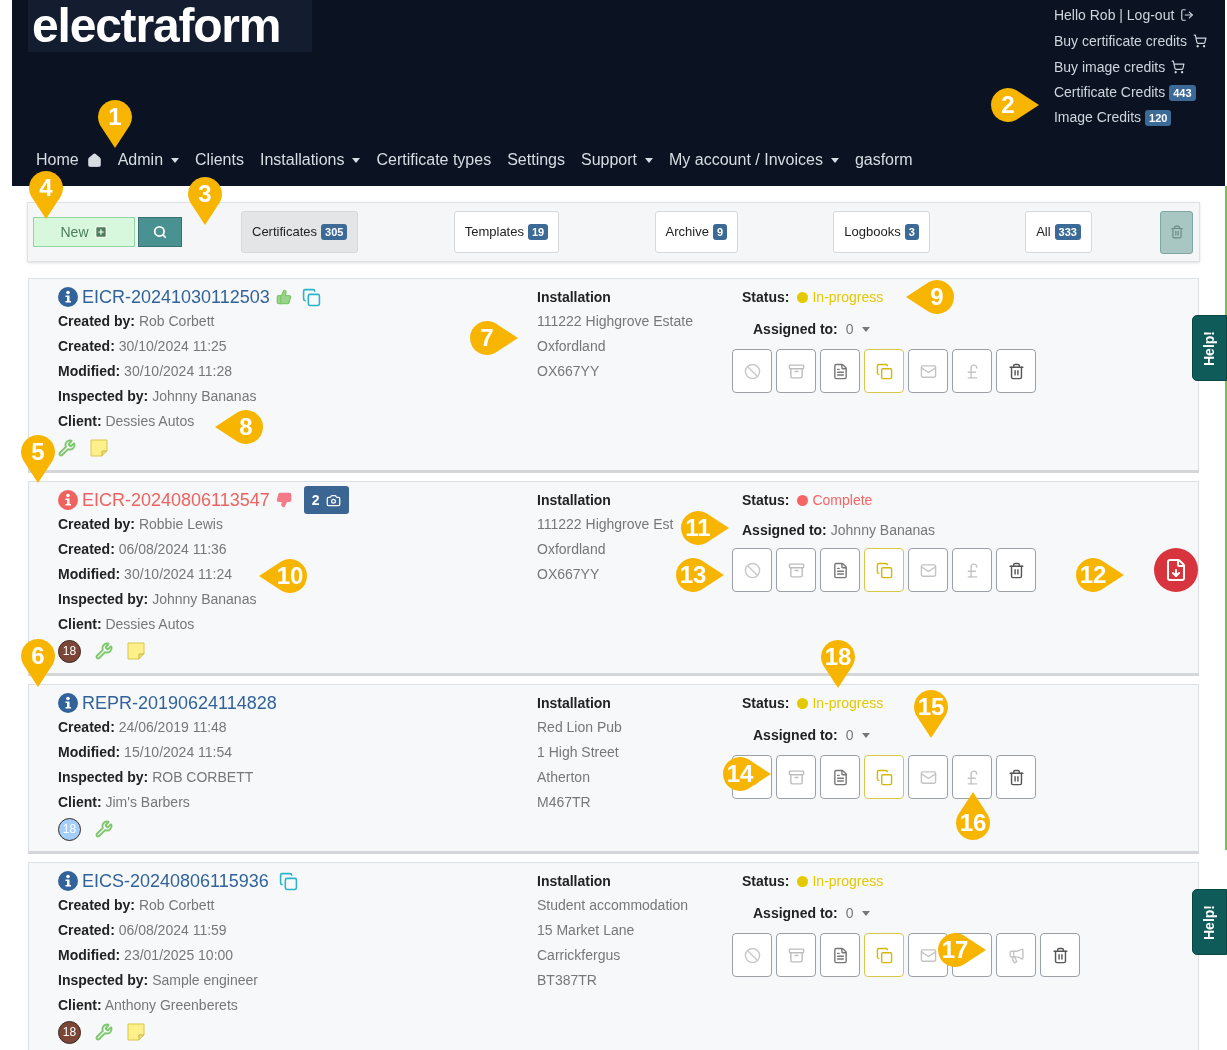  Describe the element at coordinates (881, 232) in the screenshot. I see `filter-tab: Logbooks 3` at that location.